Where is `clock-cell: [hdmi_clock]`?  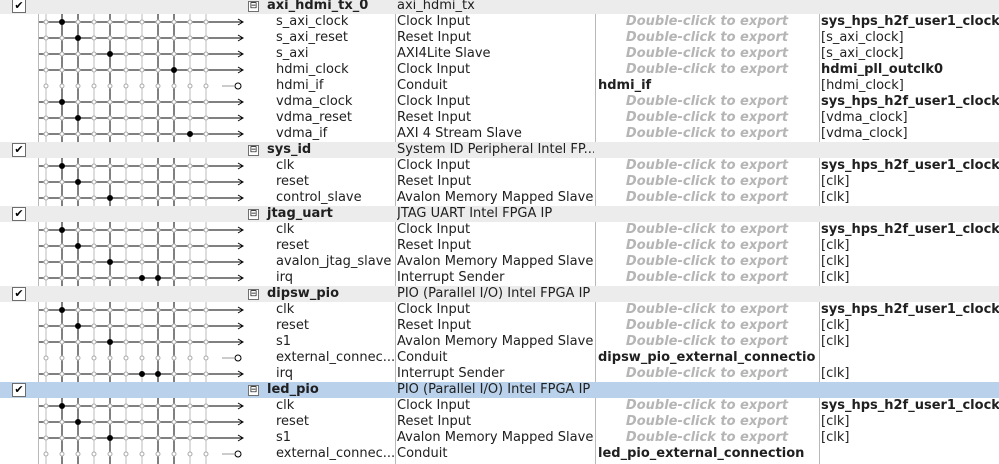
clock-cell: [hdmi_clock] is located at coordinates (910, 86).